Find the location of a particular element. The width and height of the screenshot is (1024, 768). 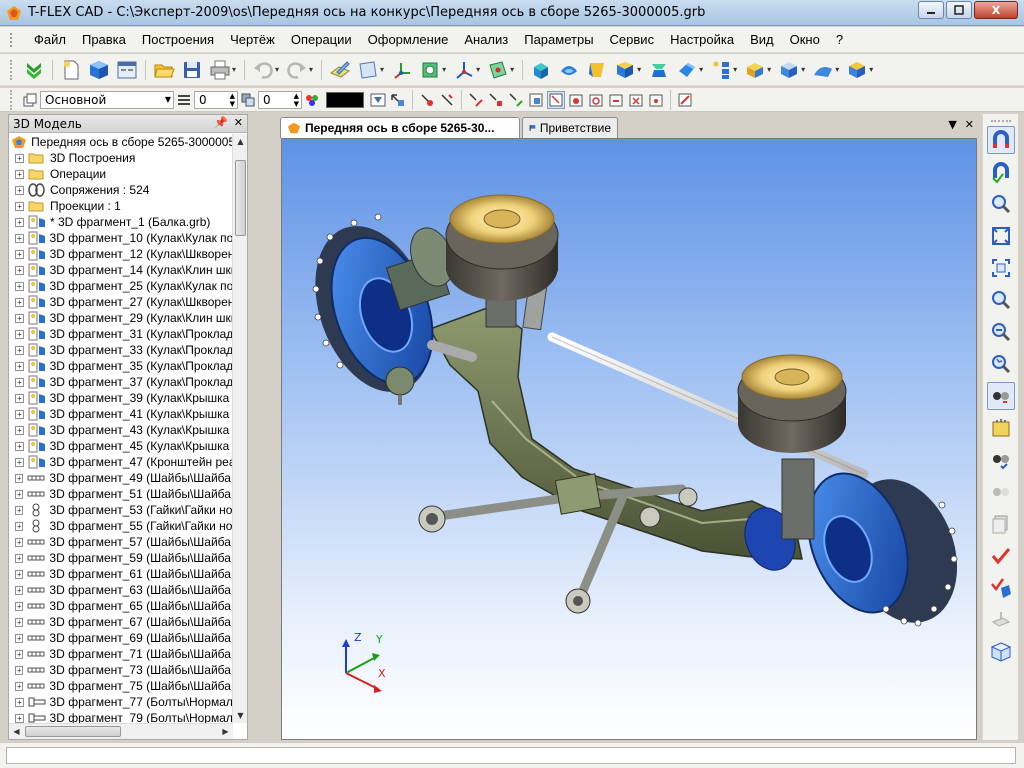

tree-item: +3D Построения is located at coordinates (121, 158).